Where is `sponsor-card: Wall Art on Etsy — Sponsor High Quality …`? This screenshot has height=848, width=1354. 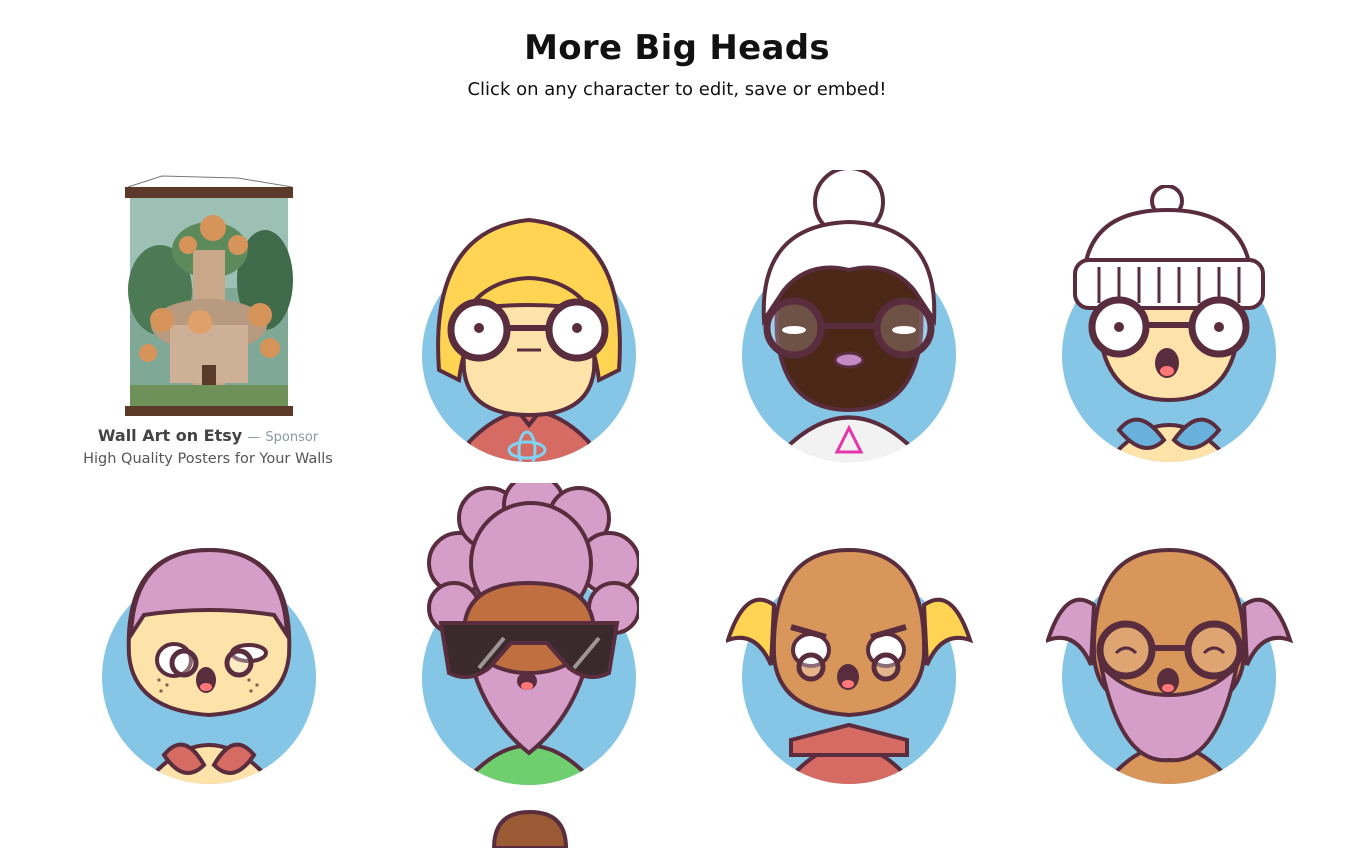
sponsor-card: Wall Art on Etsy — Sponsor High Quality … is located at coordinates (208, 318).